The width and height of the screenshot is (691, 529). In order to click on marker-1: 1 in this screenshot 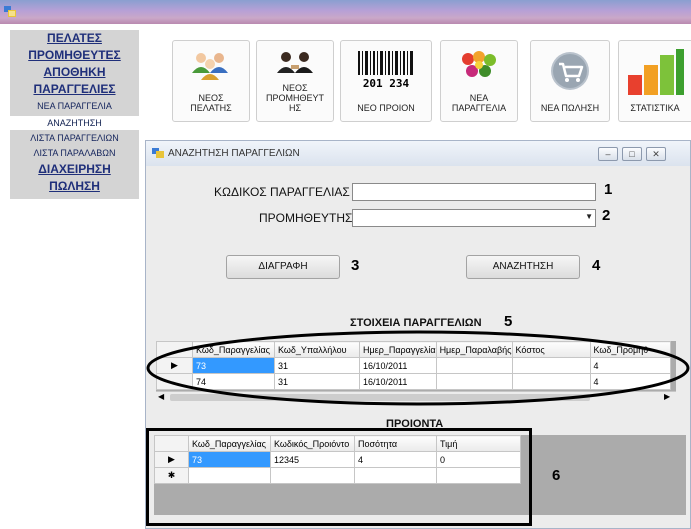, I will do `click(608, 189)`.